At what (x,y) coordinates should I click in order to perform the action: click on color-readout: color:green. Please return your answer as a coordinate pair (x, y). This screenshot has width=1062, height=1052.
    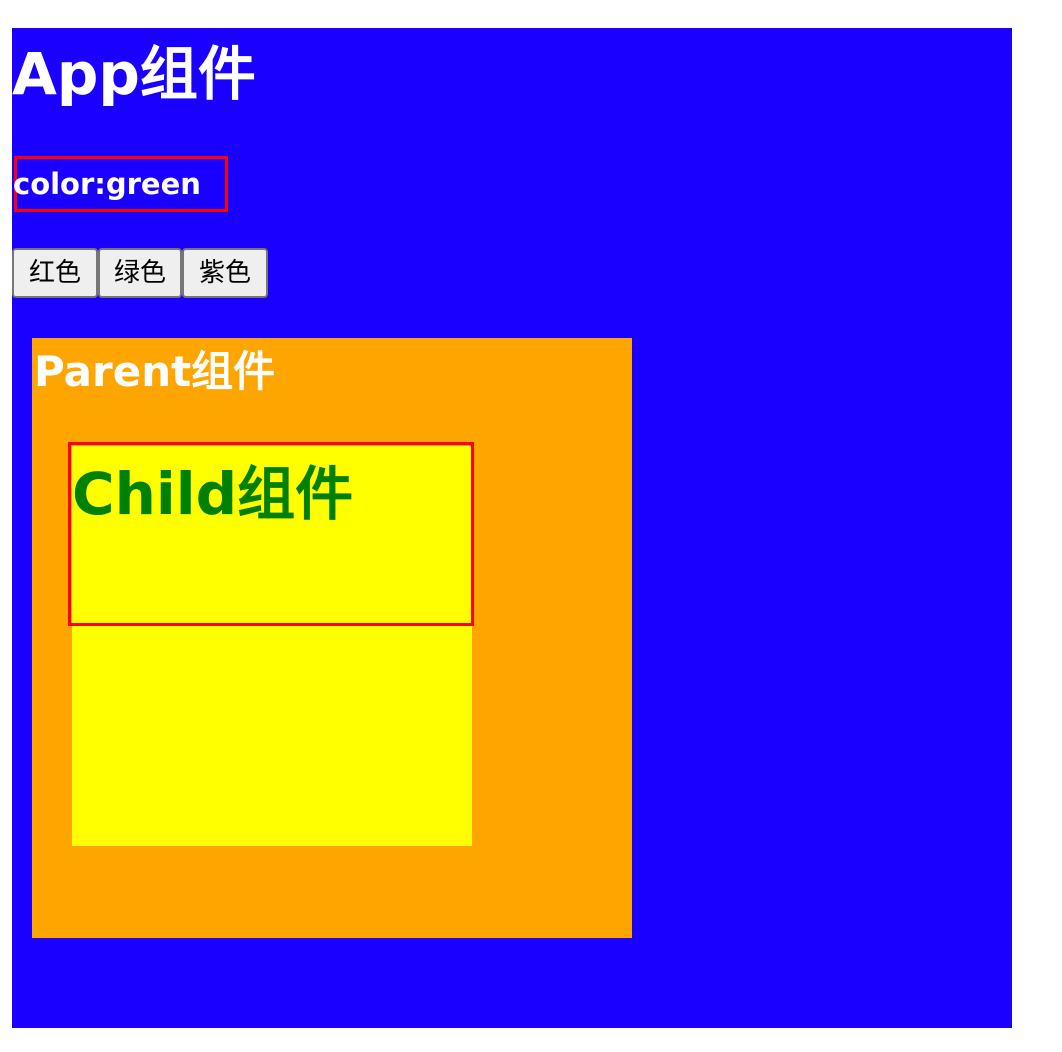
    Looking at the image, I should click on (120, 184).